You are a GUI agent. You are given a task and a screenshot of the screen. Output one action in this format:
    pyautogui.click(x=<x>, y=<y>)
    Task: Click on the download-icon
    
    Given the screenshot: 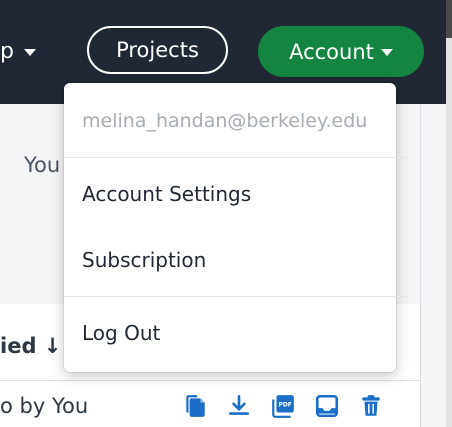 What is the action you would take?
    pyautogui.click(x=239, y=406)
    